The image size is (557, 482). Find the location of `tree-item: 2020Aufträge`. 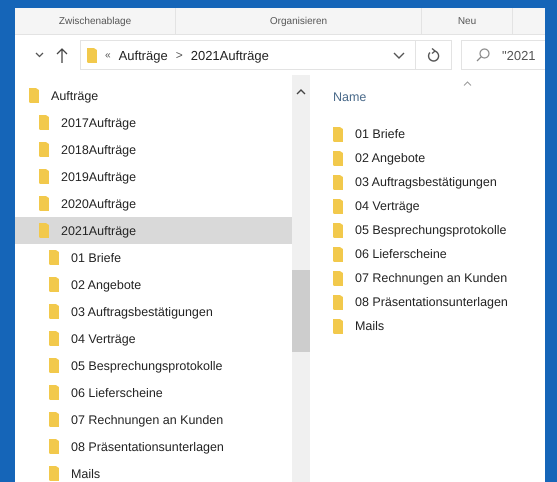

tree-item: 2020Aufträge is located at coordinates (153, 203).